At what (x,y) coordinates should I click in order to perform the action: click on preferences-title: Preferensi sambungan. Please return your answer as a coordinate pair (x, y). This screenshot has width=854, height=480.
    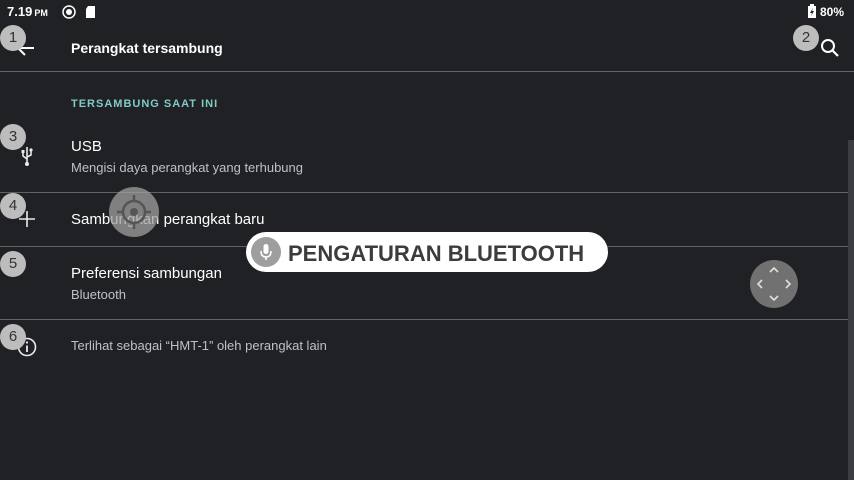
    Looking at the image, I should click on (146, 273).